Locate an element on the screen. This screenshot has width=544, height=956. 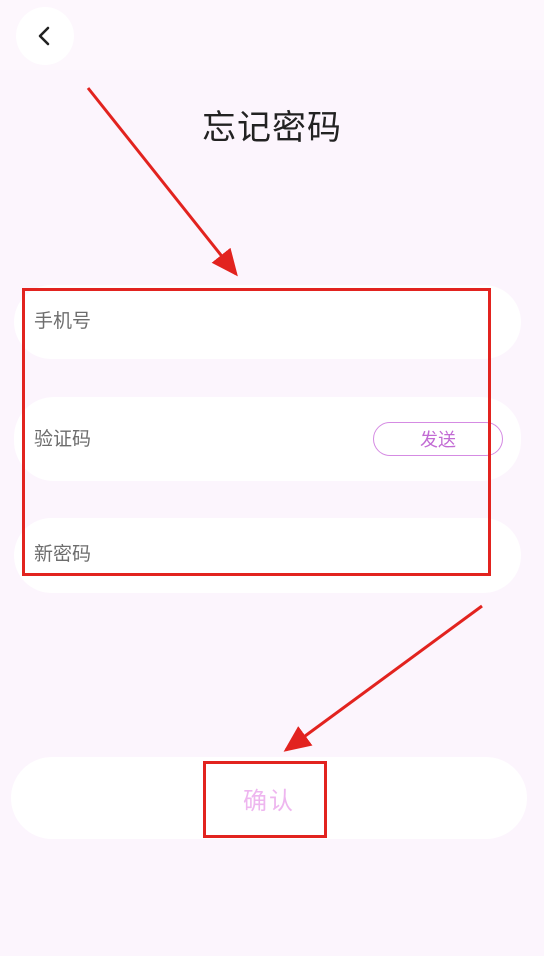
new-password-input is located at coordinates (199, 554).